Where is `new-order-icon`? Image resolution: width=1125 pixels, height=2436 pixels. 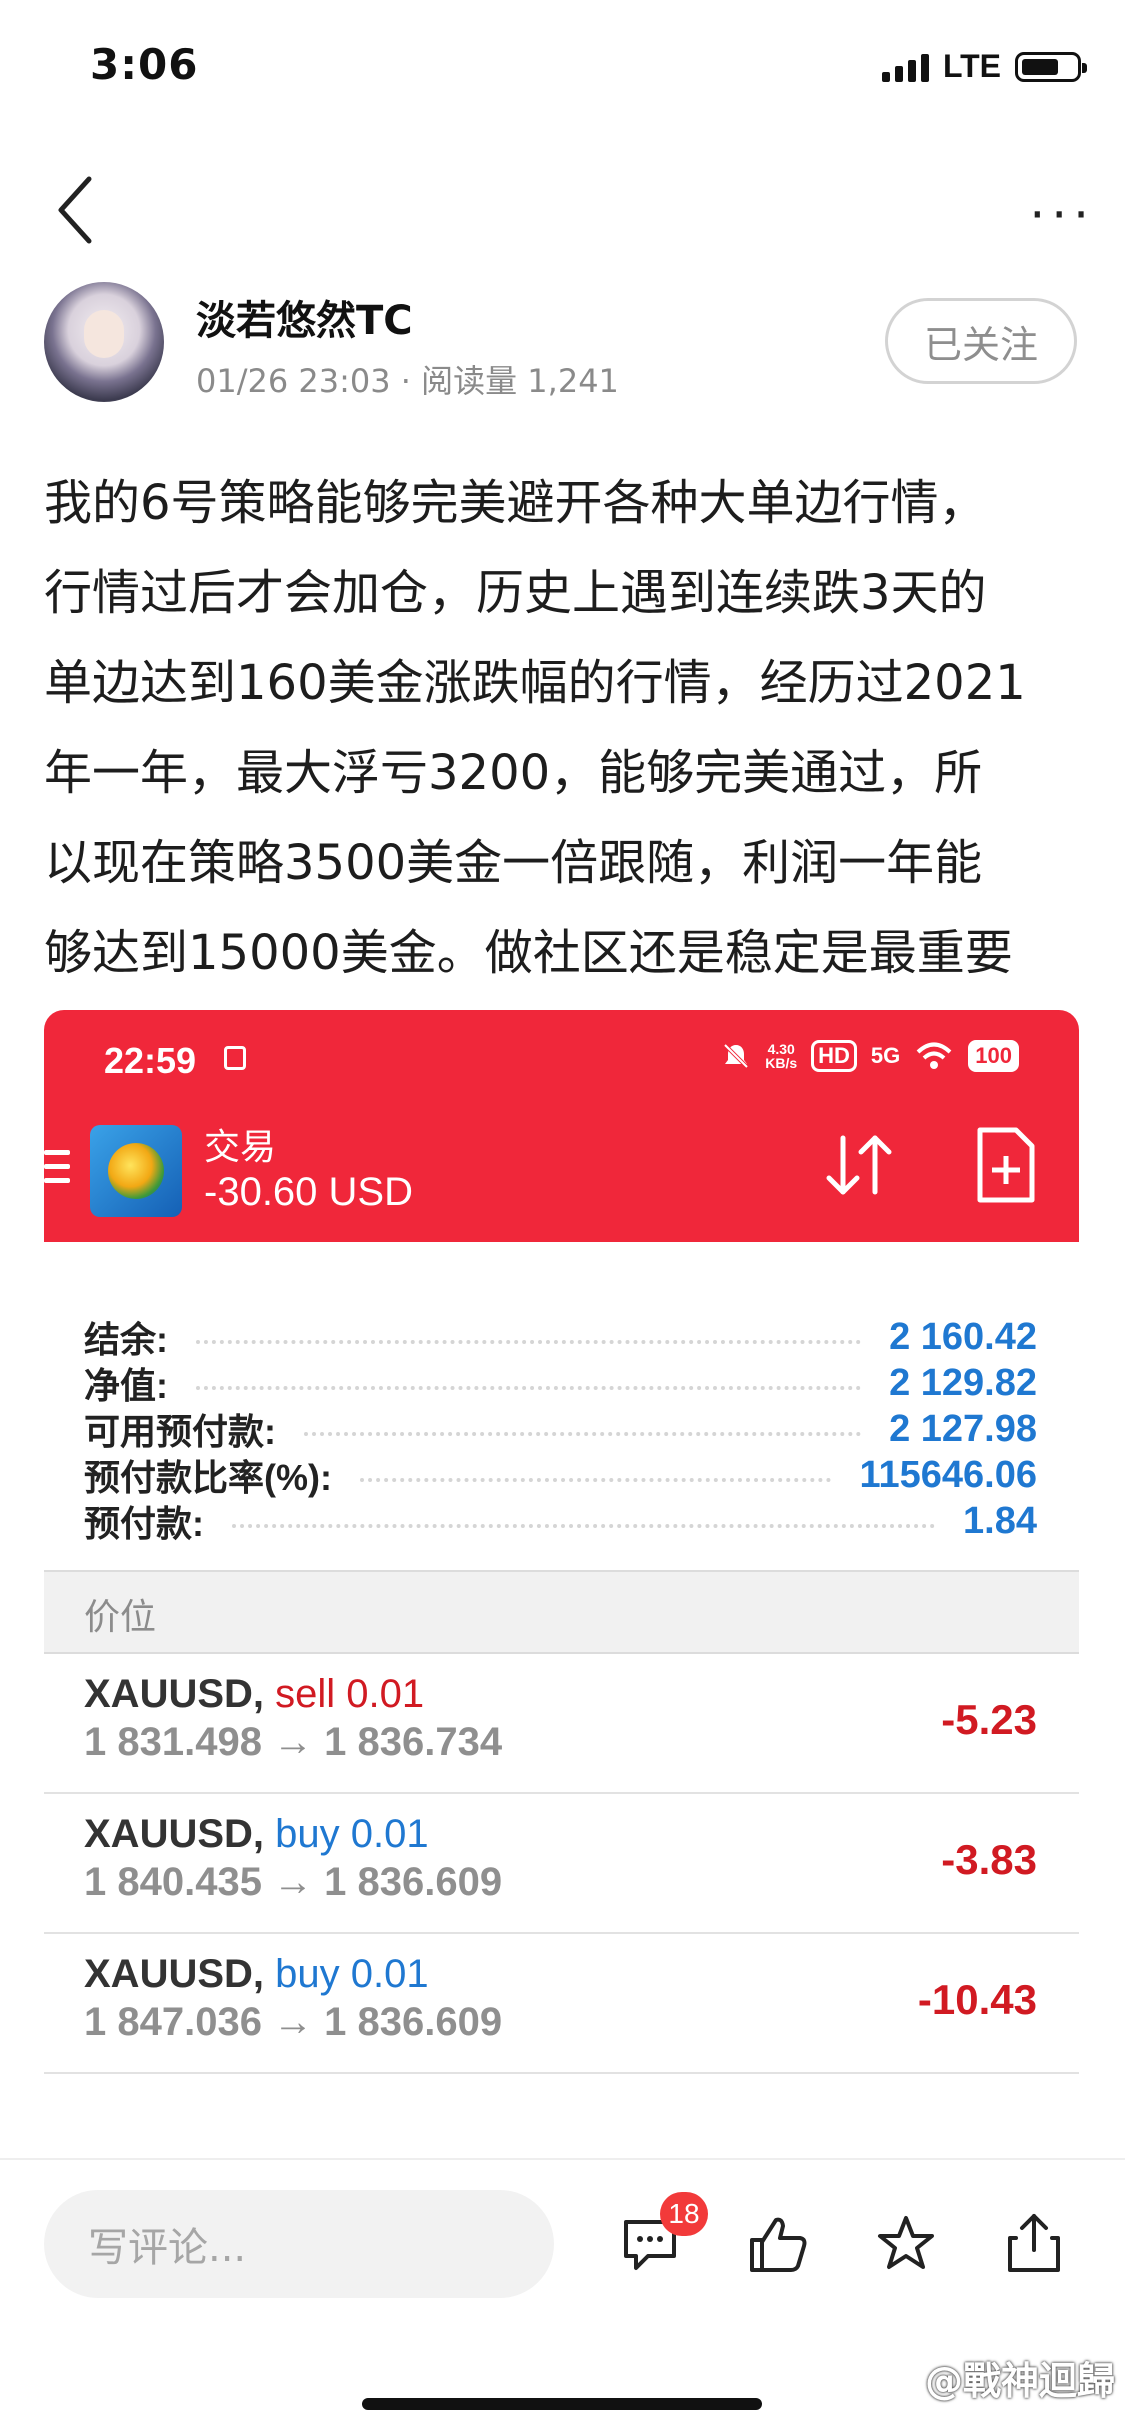
new-order-icon is located at coordinates (1006, 1165).